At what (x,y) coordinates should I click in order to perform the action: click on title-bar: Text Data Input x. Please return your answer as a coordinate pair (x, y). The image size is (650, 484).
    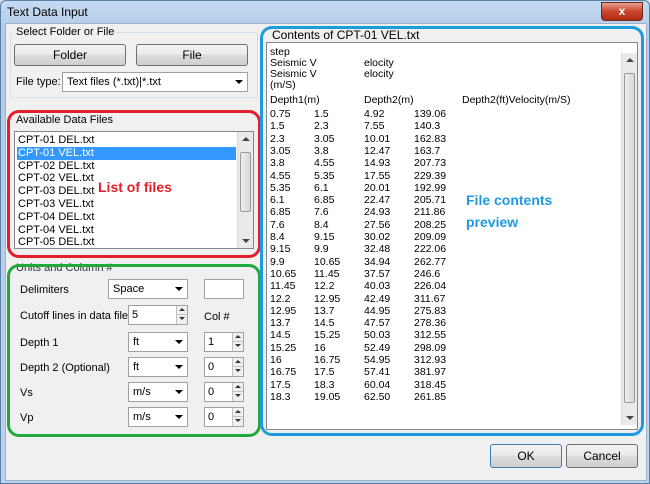
    Looking at the image, I should click on (325, 12).